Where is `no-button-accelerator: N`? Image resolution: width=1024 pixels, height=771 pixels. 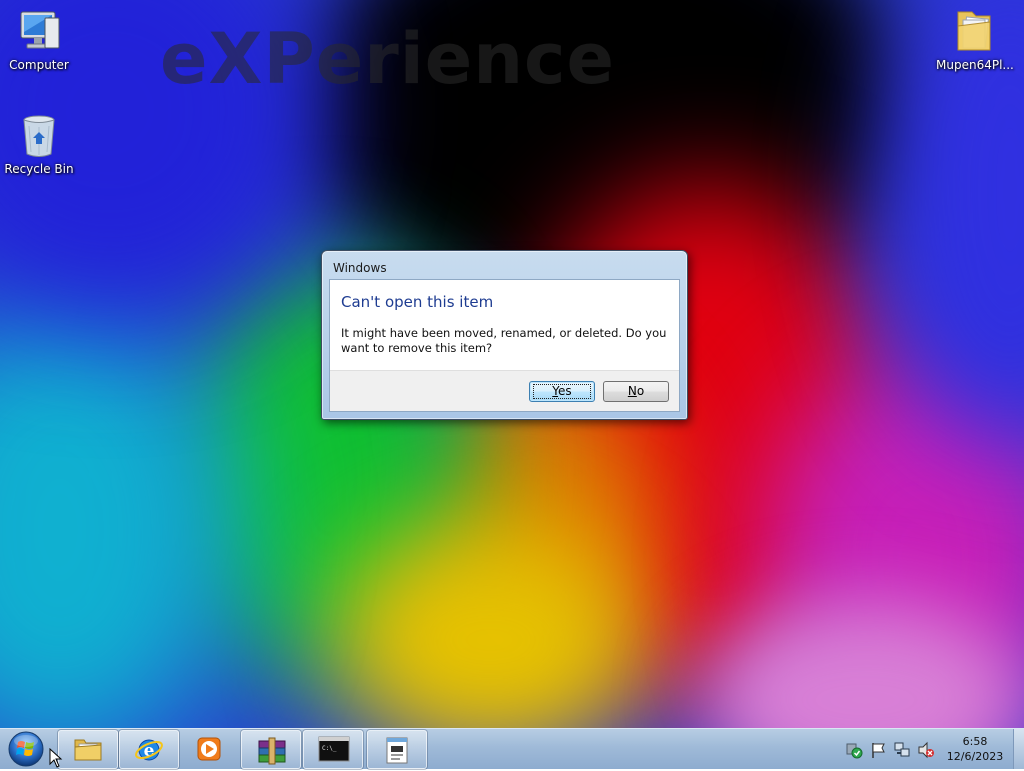
no-button-accelerator: N is located at coordinates (632, 391).